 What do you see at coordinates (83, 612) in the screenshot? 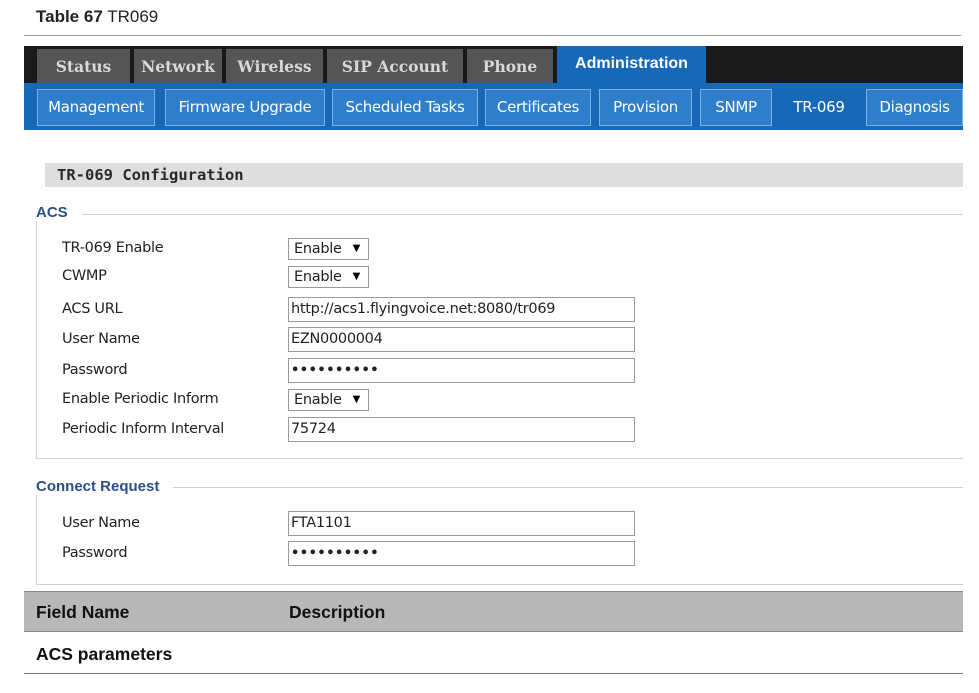
I see `column-header-field-name: Field Name` at bounding box center [83, 612].